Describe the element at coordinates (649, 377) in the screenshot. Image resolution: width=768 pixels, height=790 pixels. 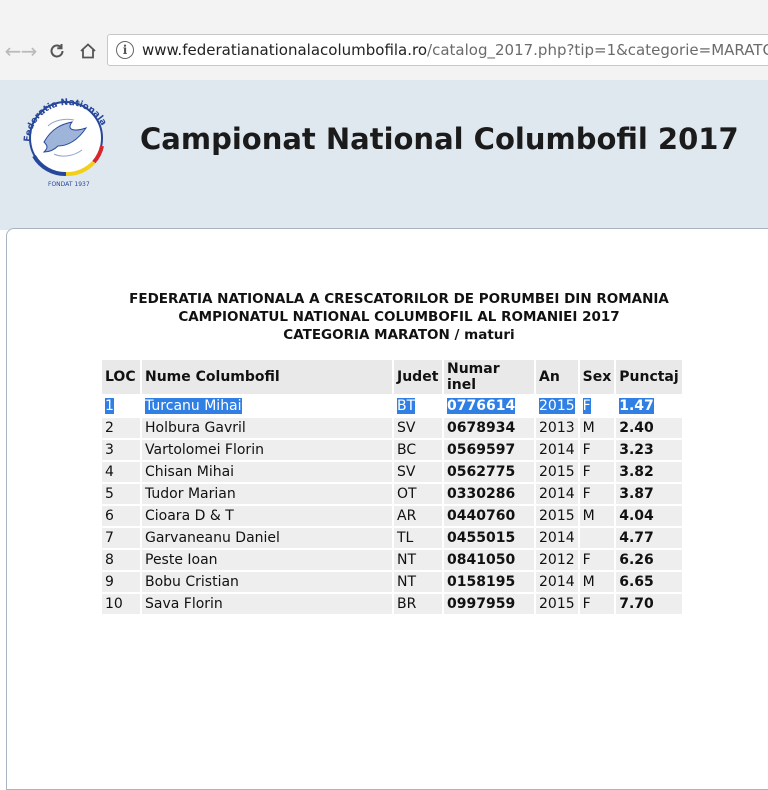
I see `col-header-punctaj: Punctaj` at that location.